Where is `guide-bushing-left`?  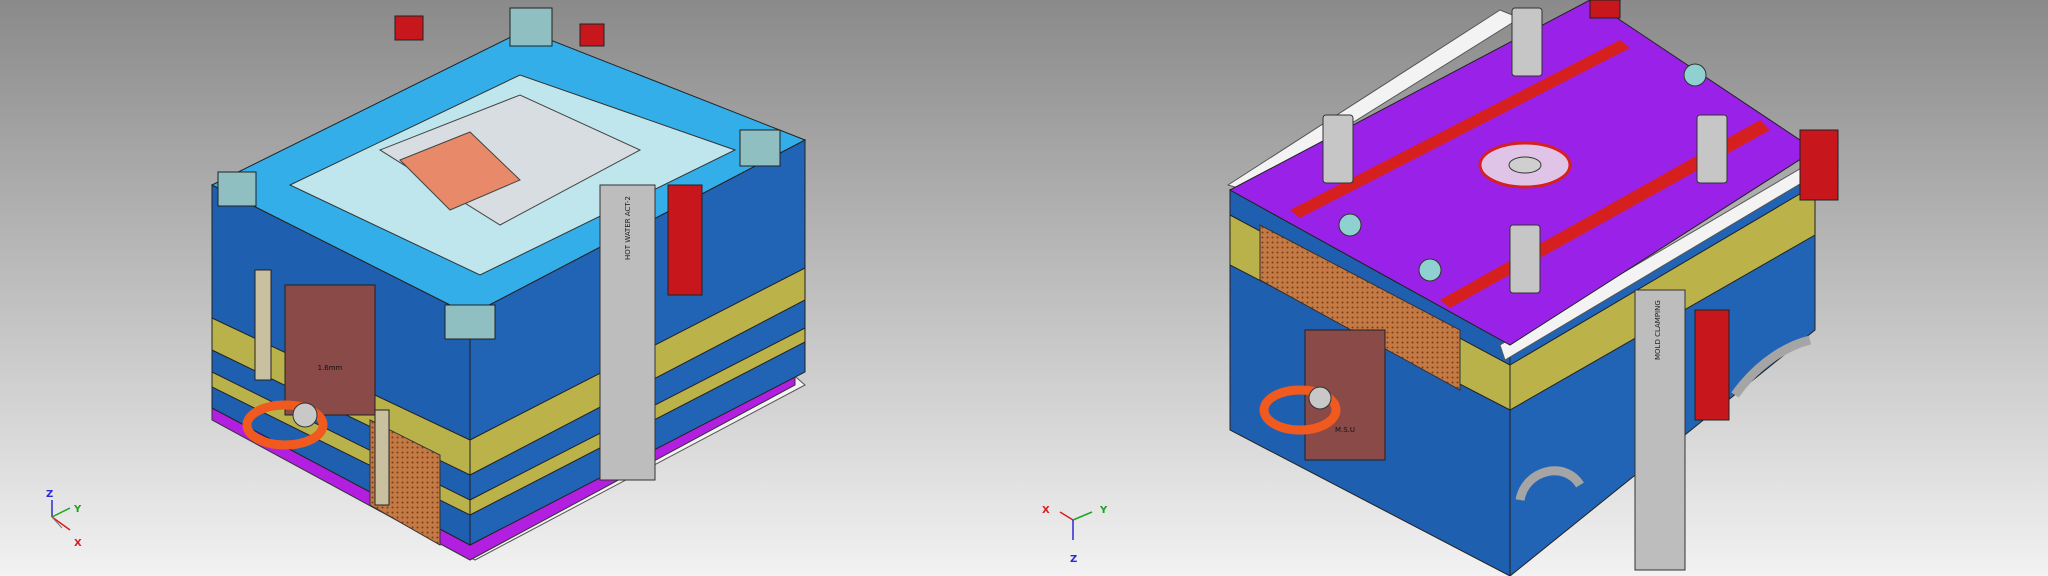 guide-bushing-left is located at coordinates (237, 189).